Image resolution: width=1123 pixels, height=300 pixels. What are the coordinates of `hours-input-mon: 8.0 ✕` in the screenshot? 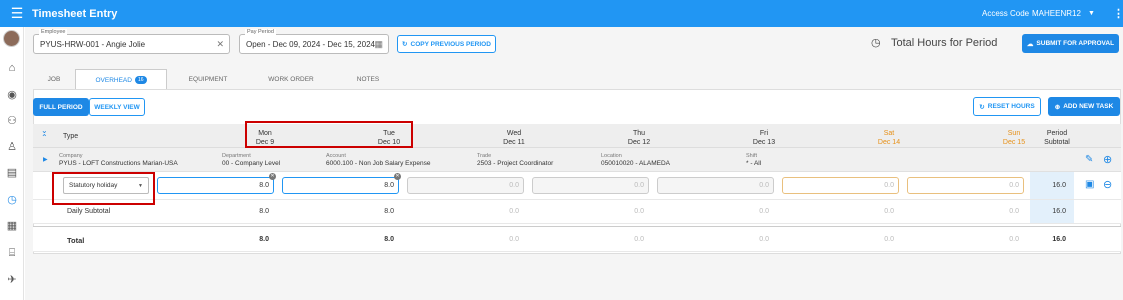 It's located at (216, 183).